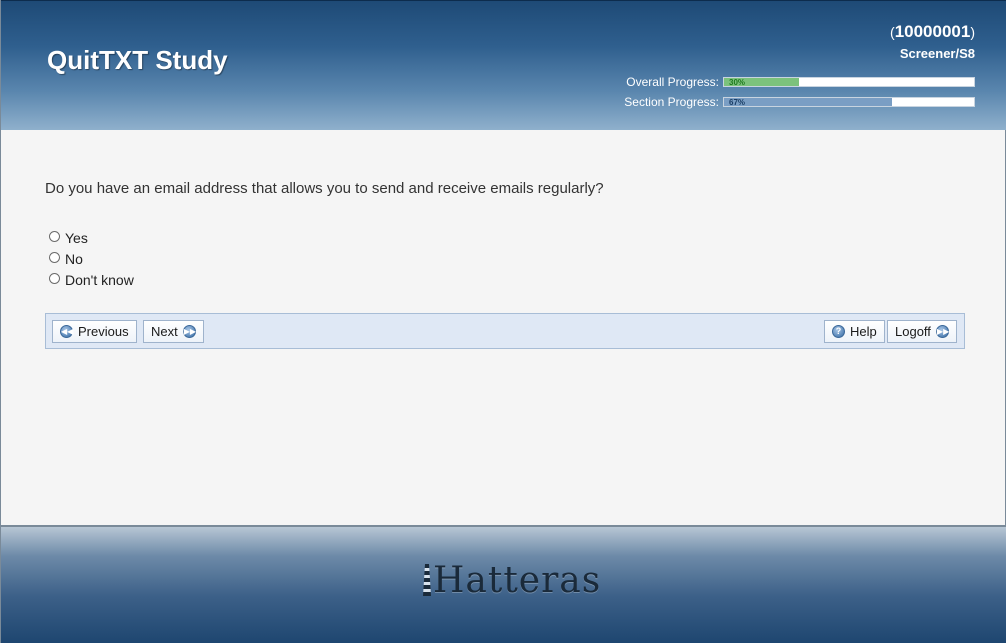  Describe the element at coordinates (517, 580) in the screenshot. I see `brand-name: Hatteras` at that location.